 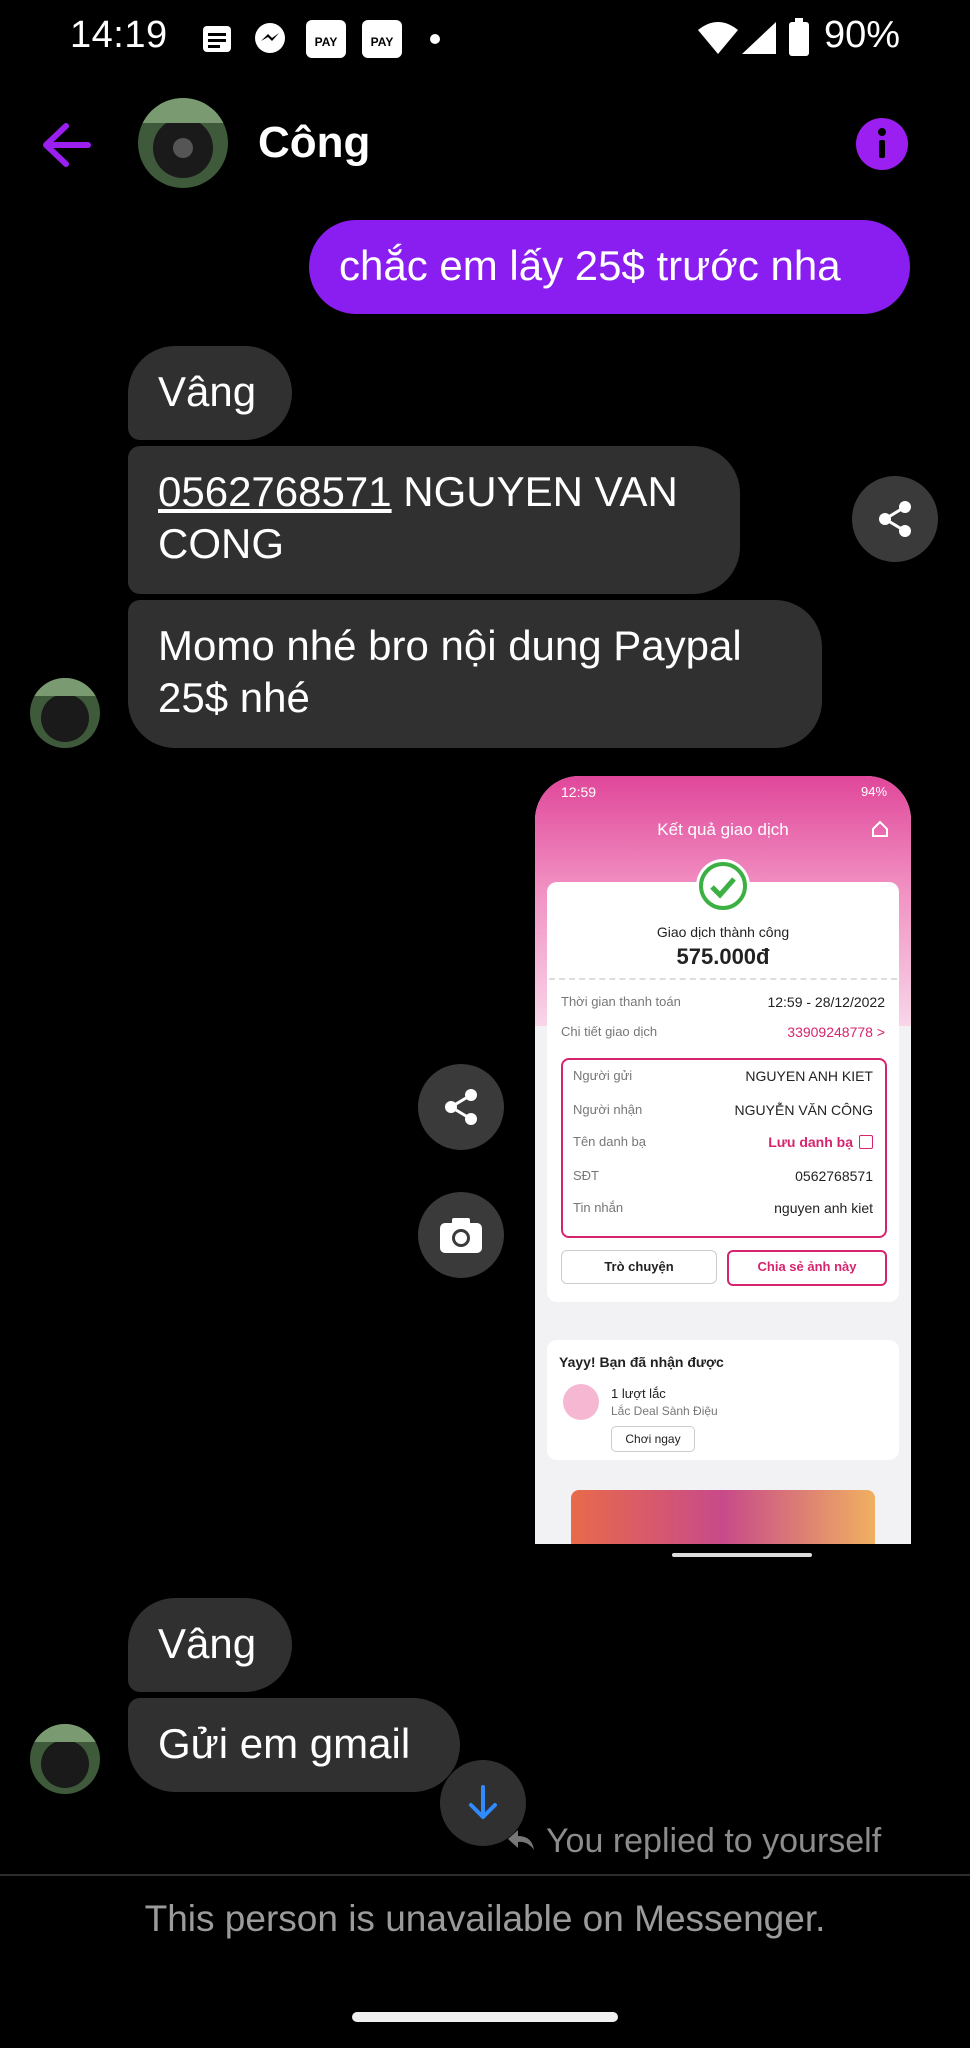 What do you see at coordinates (581, 1402) in the screenshot?
I see `gift-icon` at bounding box center [581, 1402].